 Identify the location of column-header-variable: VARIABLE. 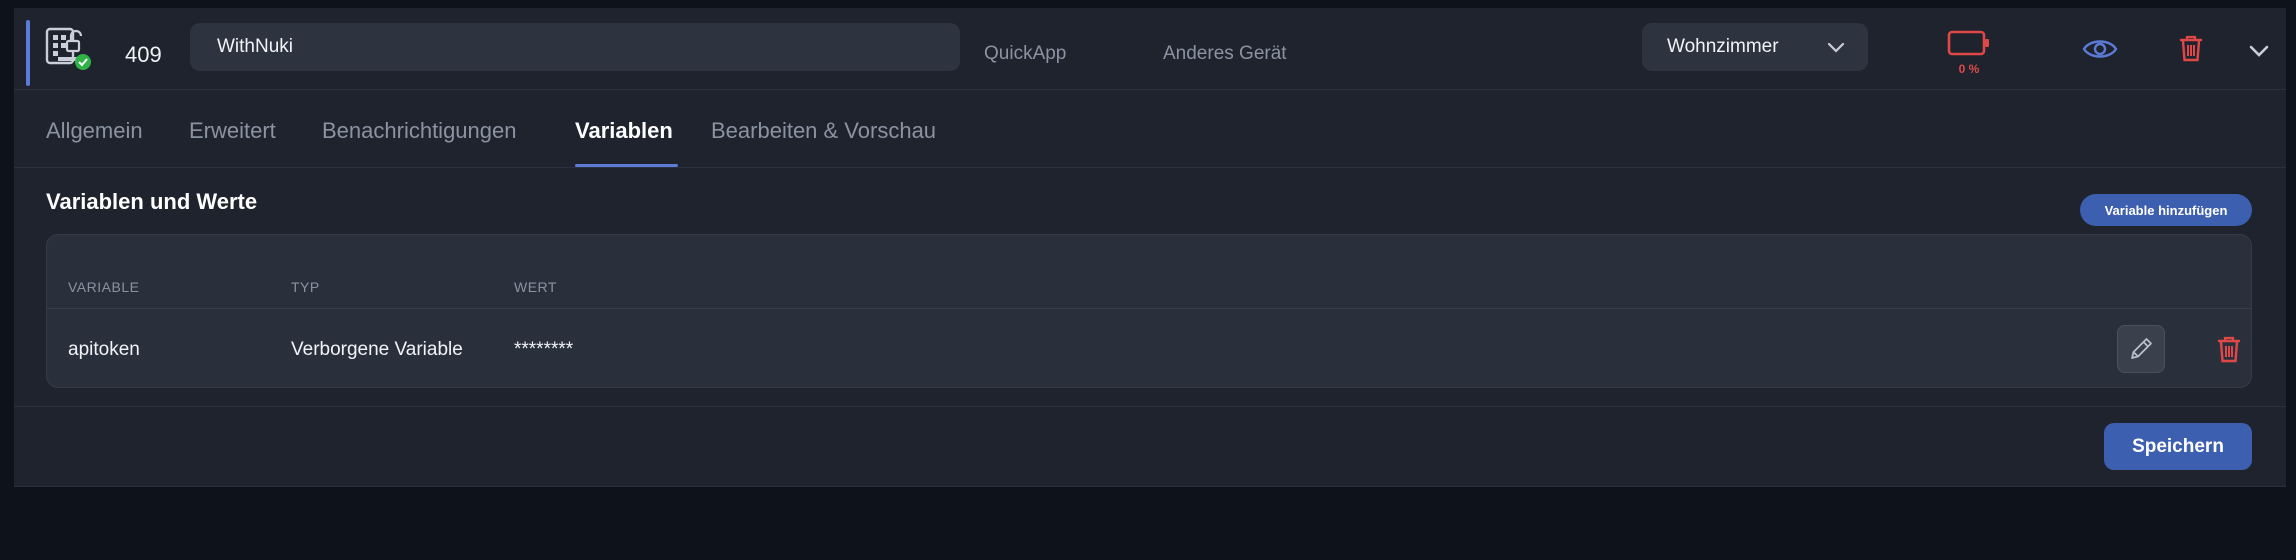
(104, 287).